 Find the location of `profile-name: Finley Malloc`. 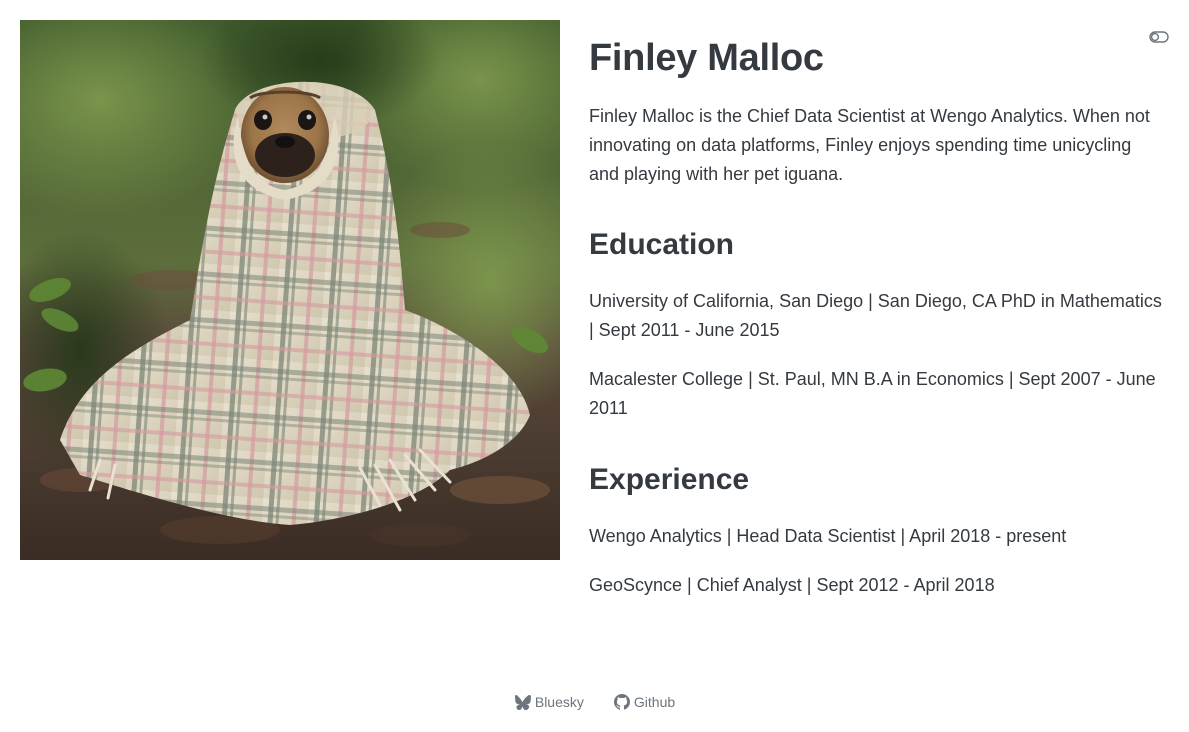

profile-name: Finley Malloc is located at coordinates (706, 58).